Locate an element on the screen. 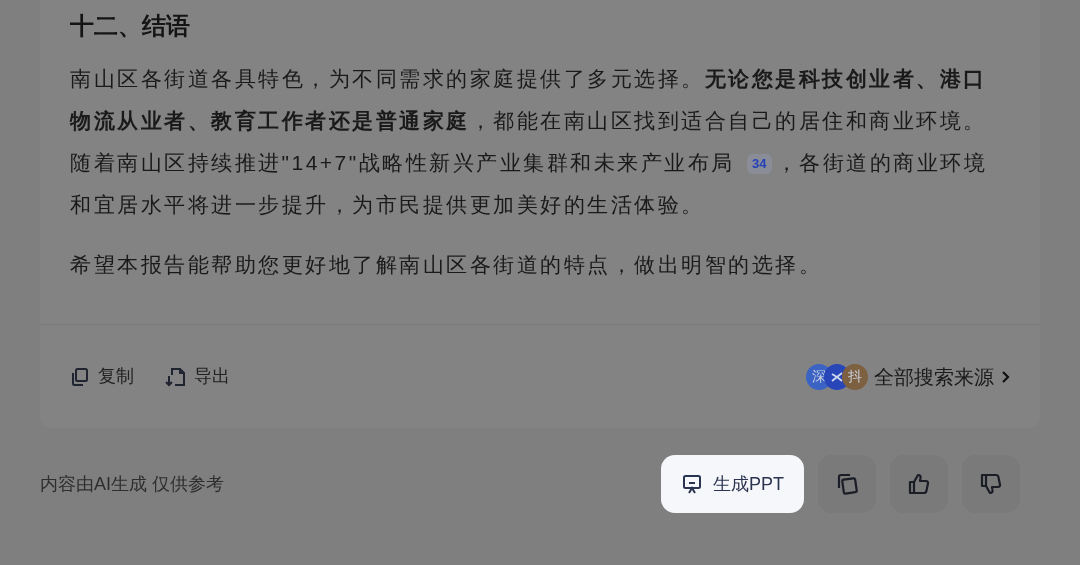 The width and height of the screenshot is (1080, 565). dislike-button is located at coordinates (991, 484).